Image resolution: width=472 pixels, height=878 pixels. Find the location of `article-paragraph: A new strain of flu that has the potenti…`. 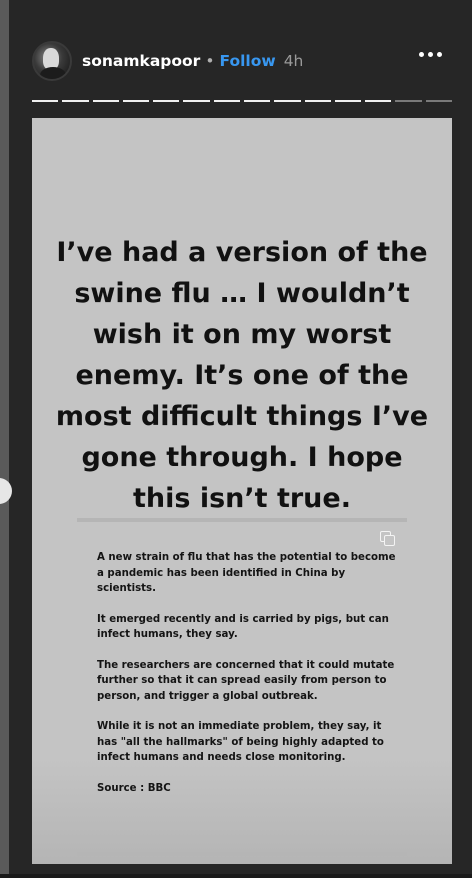

article-paragraph: A new strain of flu that has the potenti… is located at coordinates (246, 573).